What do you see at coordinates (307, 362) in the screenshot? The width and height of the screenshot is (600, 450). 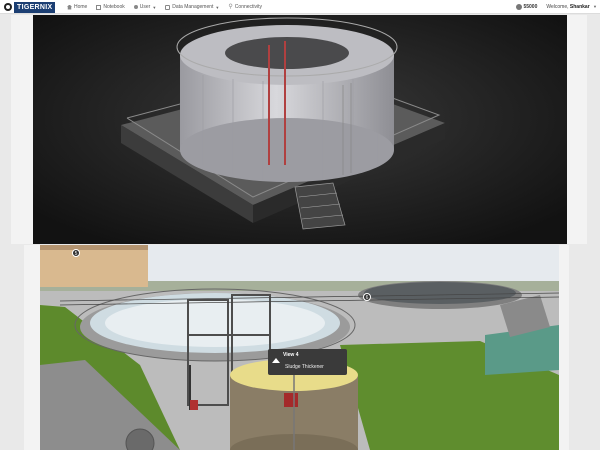 I see `hotspot-tooltip: View 4 Sludge Thickener` at bounding box center [307, 362].